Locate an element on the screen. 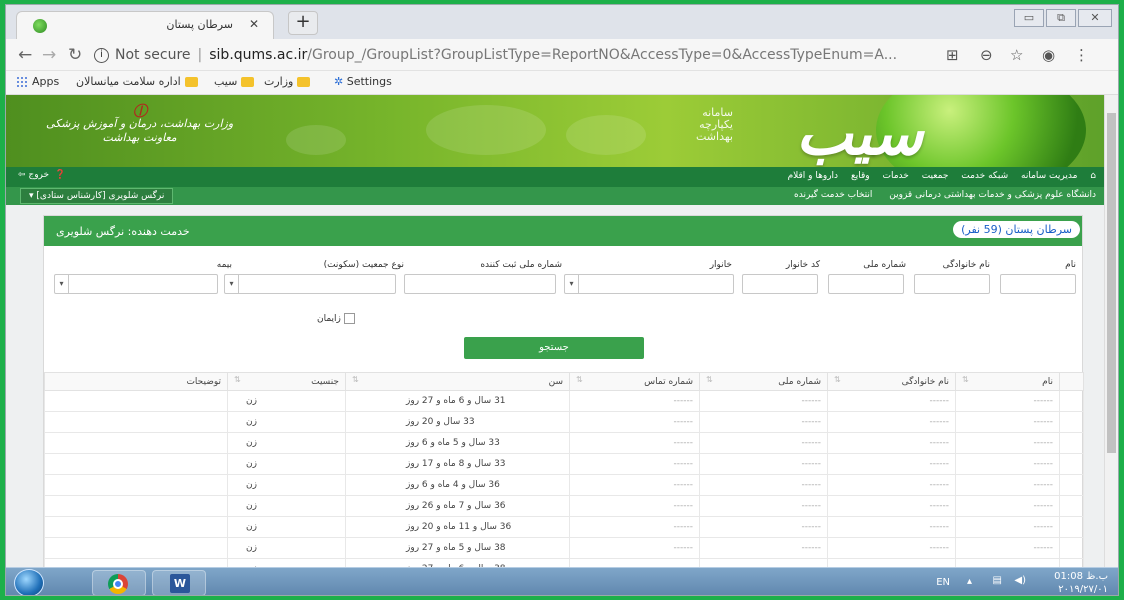 Image resolution: width=1124 pixels, height=600 pixels. word-icon: W is located at coordinates (180, 583).